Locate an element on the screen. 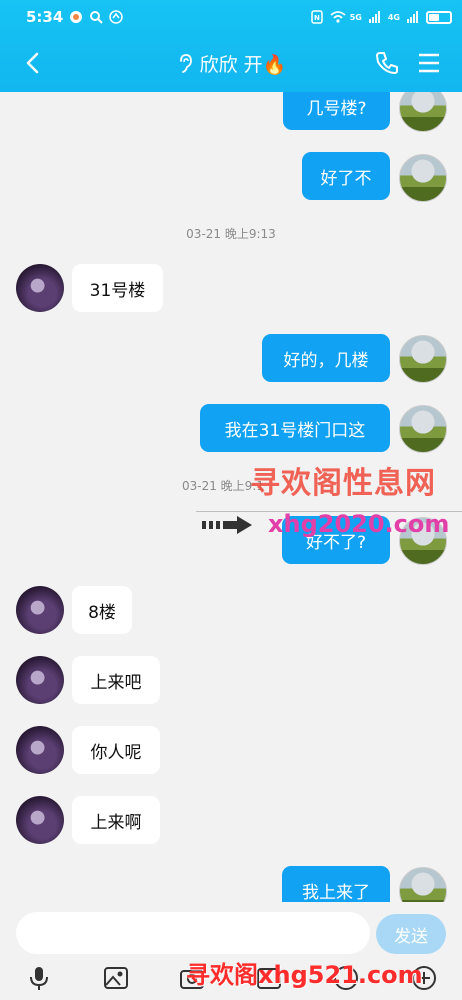 This screenshot has width=462, height=1000. status-bar: 5:34 N 5G 4G is located at coordinates (231, 17).